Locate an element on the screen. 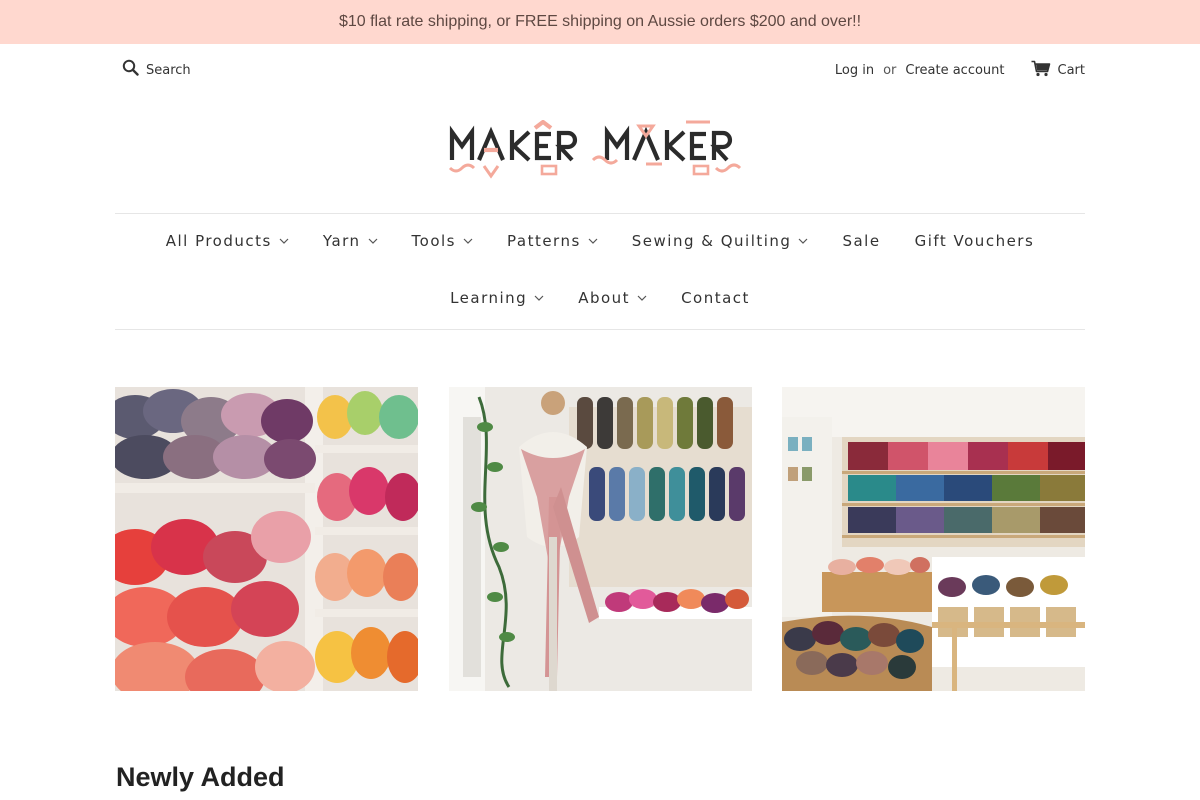 Image resolution: width=1200 pixels, height=800 pixels. nav-item-label: Sale is located at coordinates (861, 241).